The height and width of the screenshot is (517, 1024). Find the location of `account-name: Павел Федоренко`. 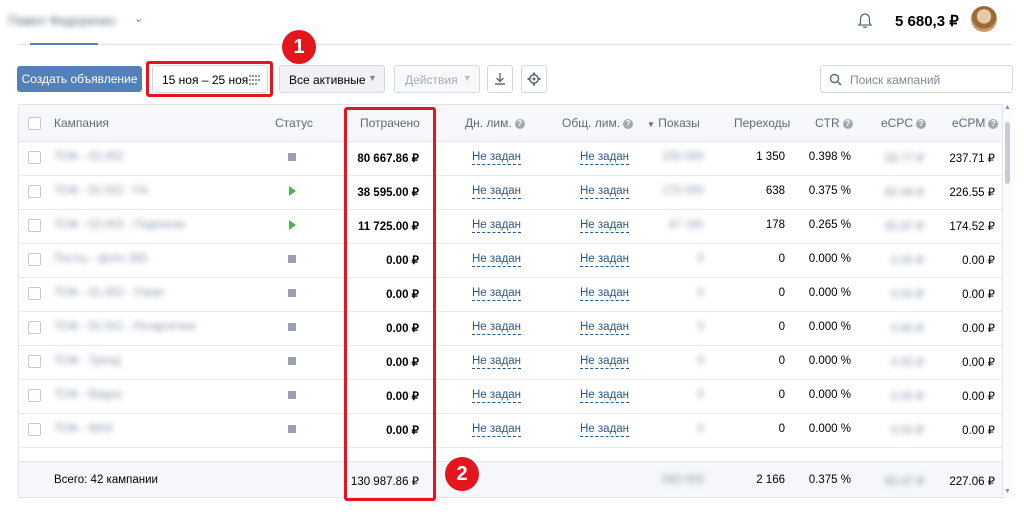

account-name: Павел Федоренко is located at coordinates (62, 20).